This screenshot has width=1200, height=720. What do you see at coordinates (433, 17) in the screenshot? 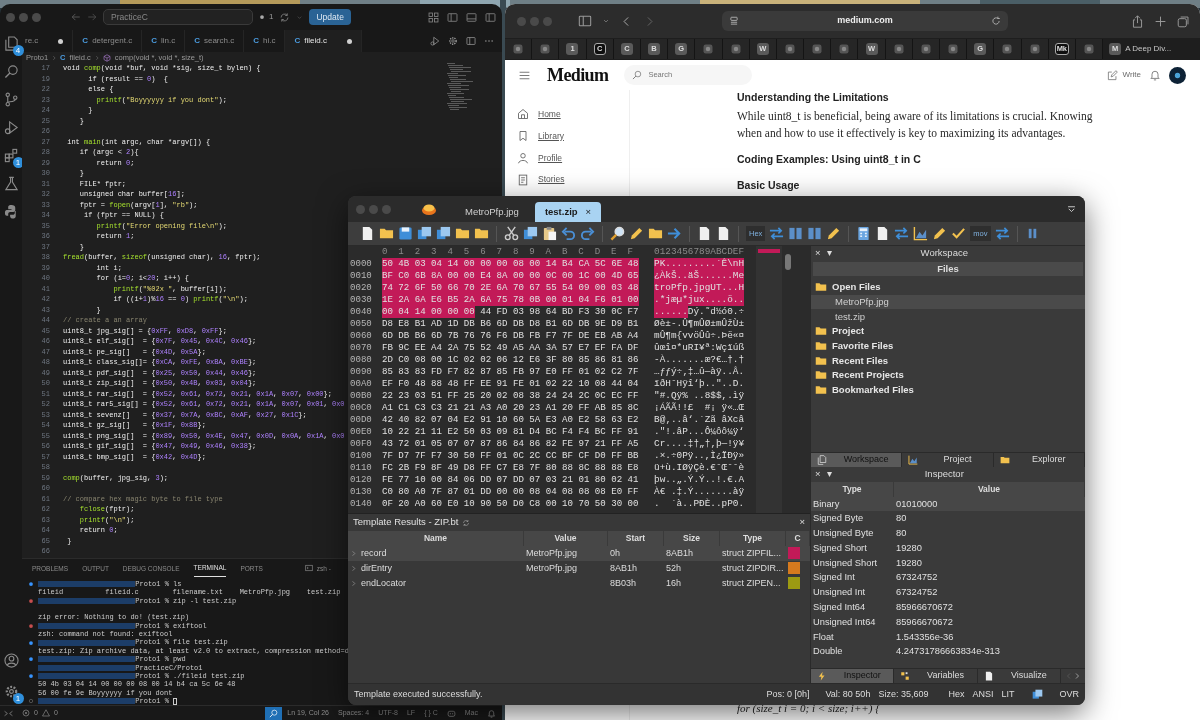
I see `layout-icon` at bounding box center [433, 17].